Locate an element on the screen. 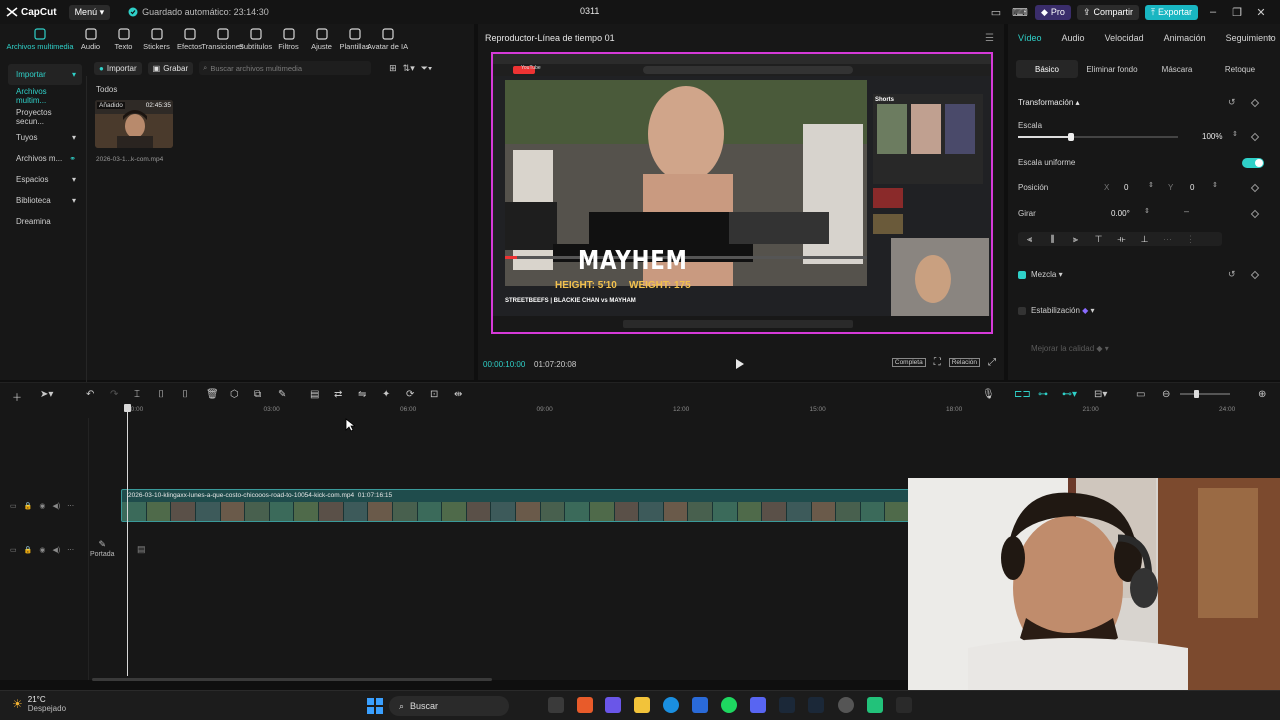 The image size is (1280, 720). align-right-icon: ⫸ is located at coordinates (1075, 239).